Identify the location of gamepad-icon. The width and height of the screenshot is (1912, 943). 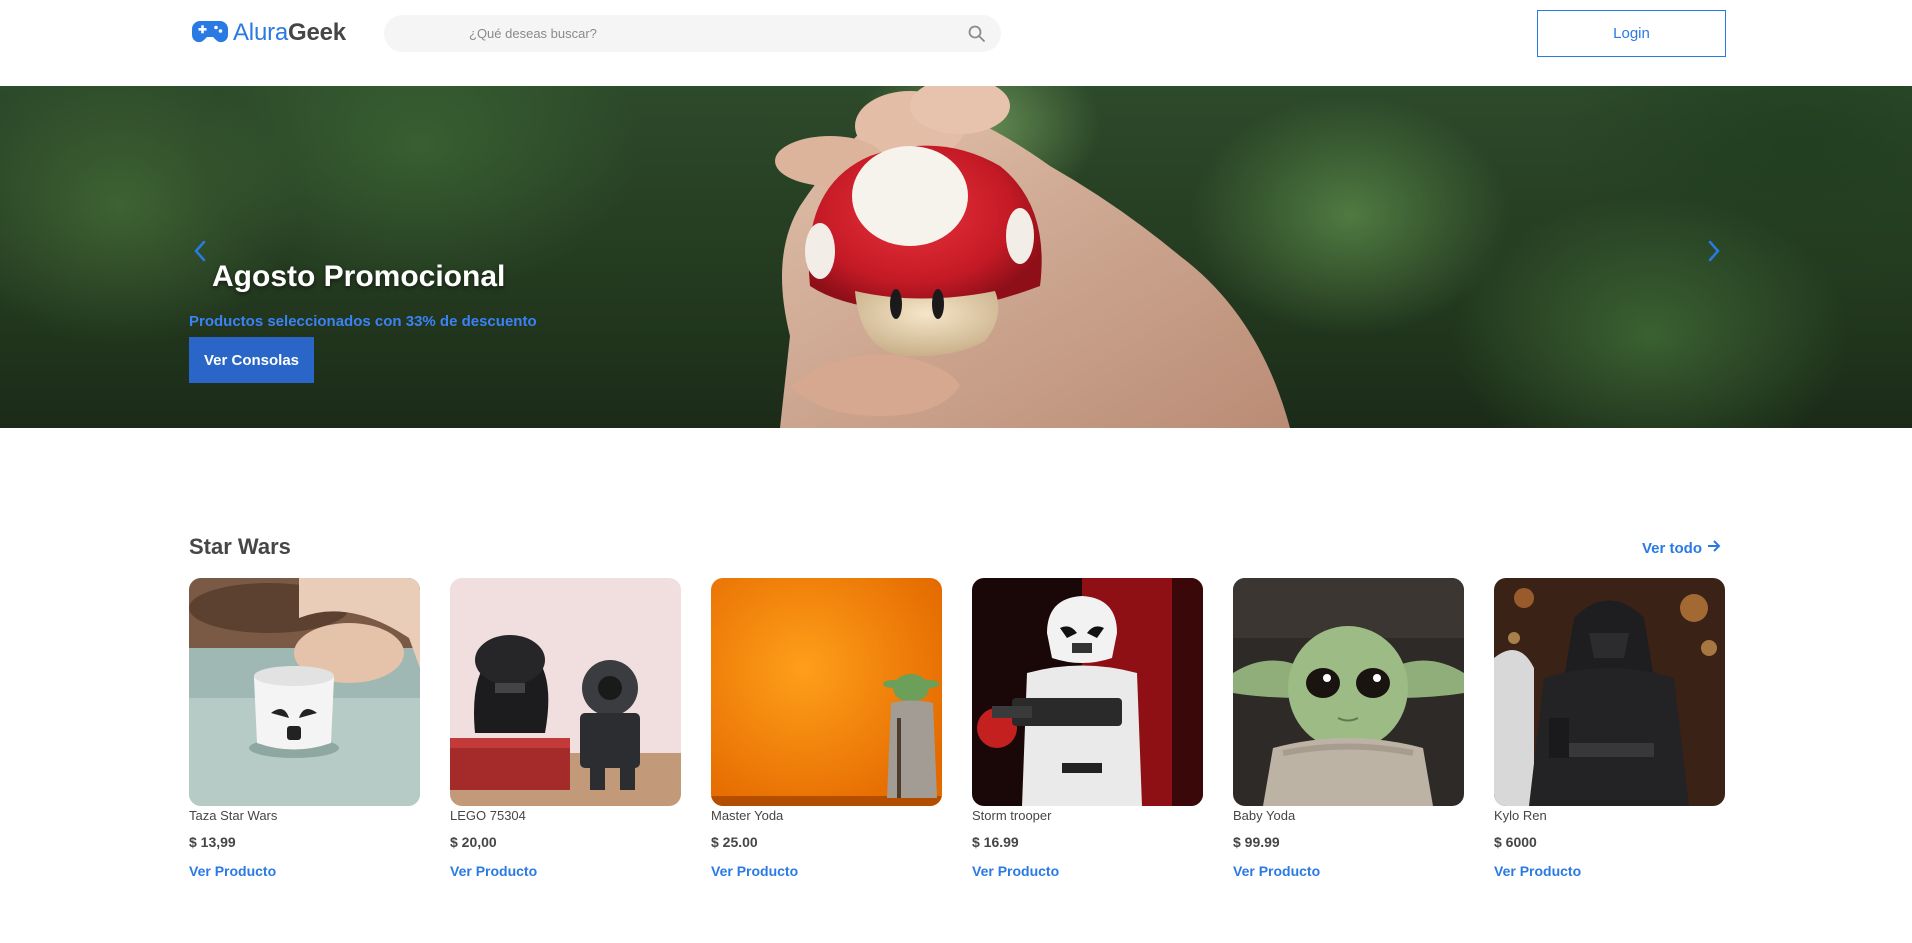
(210, 33).